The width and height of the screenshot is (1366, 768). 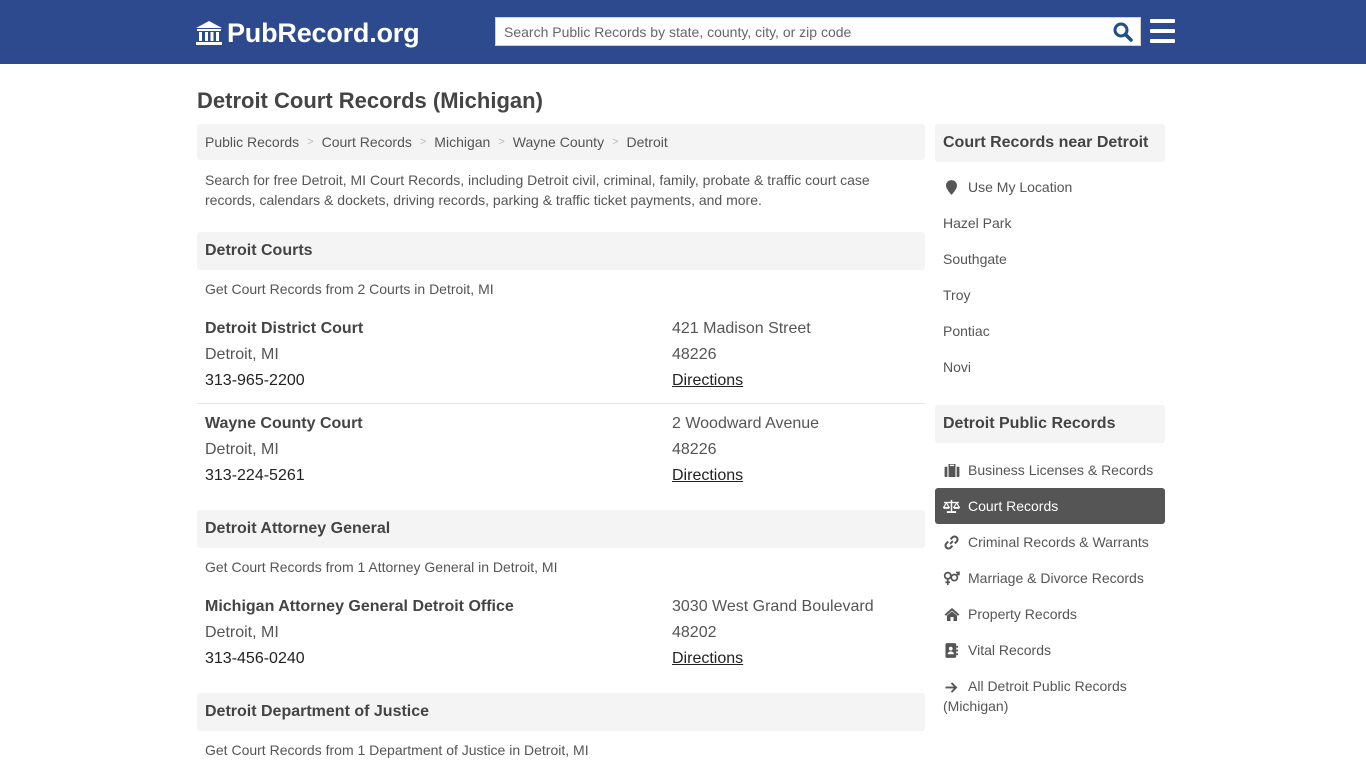 I want to click on sidebar-item-business-licenses: Business Licenses & Records, so click(x=1050, y=470).